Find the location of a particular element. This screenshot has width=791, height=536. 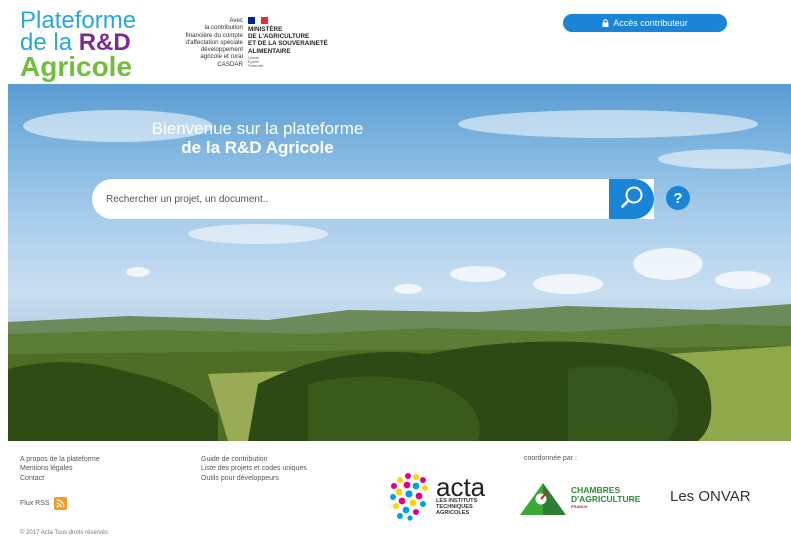

footer-link-projects-list: Liste des projets et codes uniques is located at coordinates (254, 468).